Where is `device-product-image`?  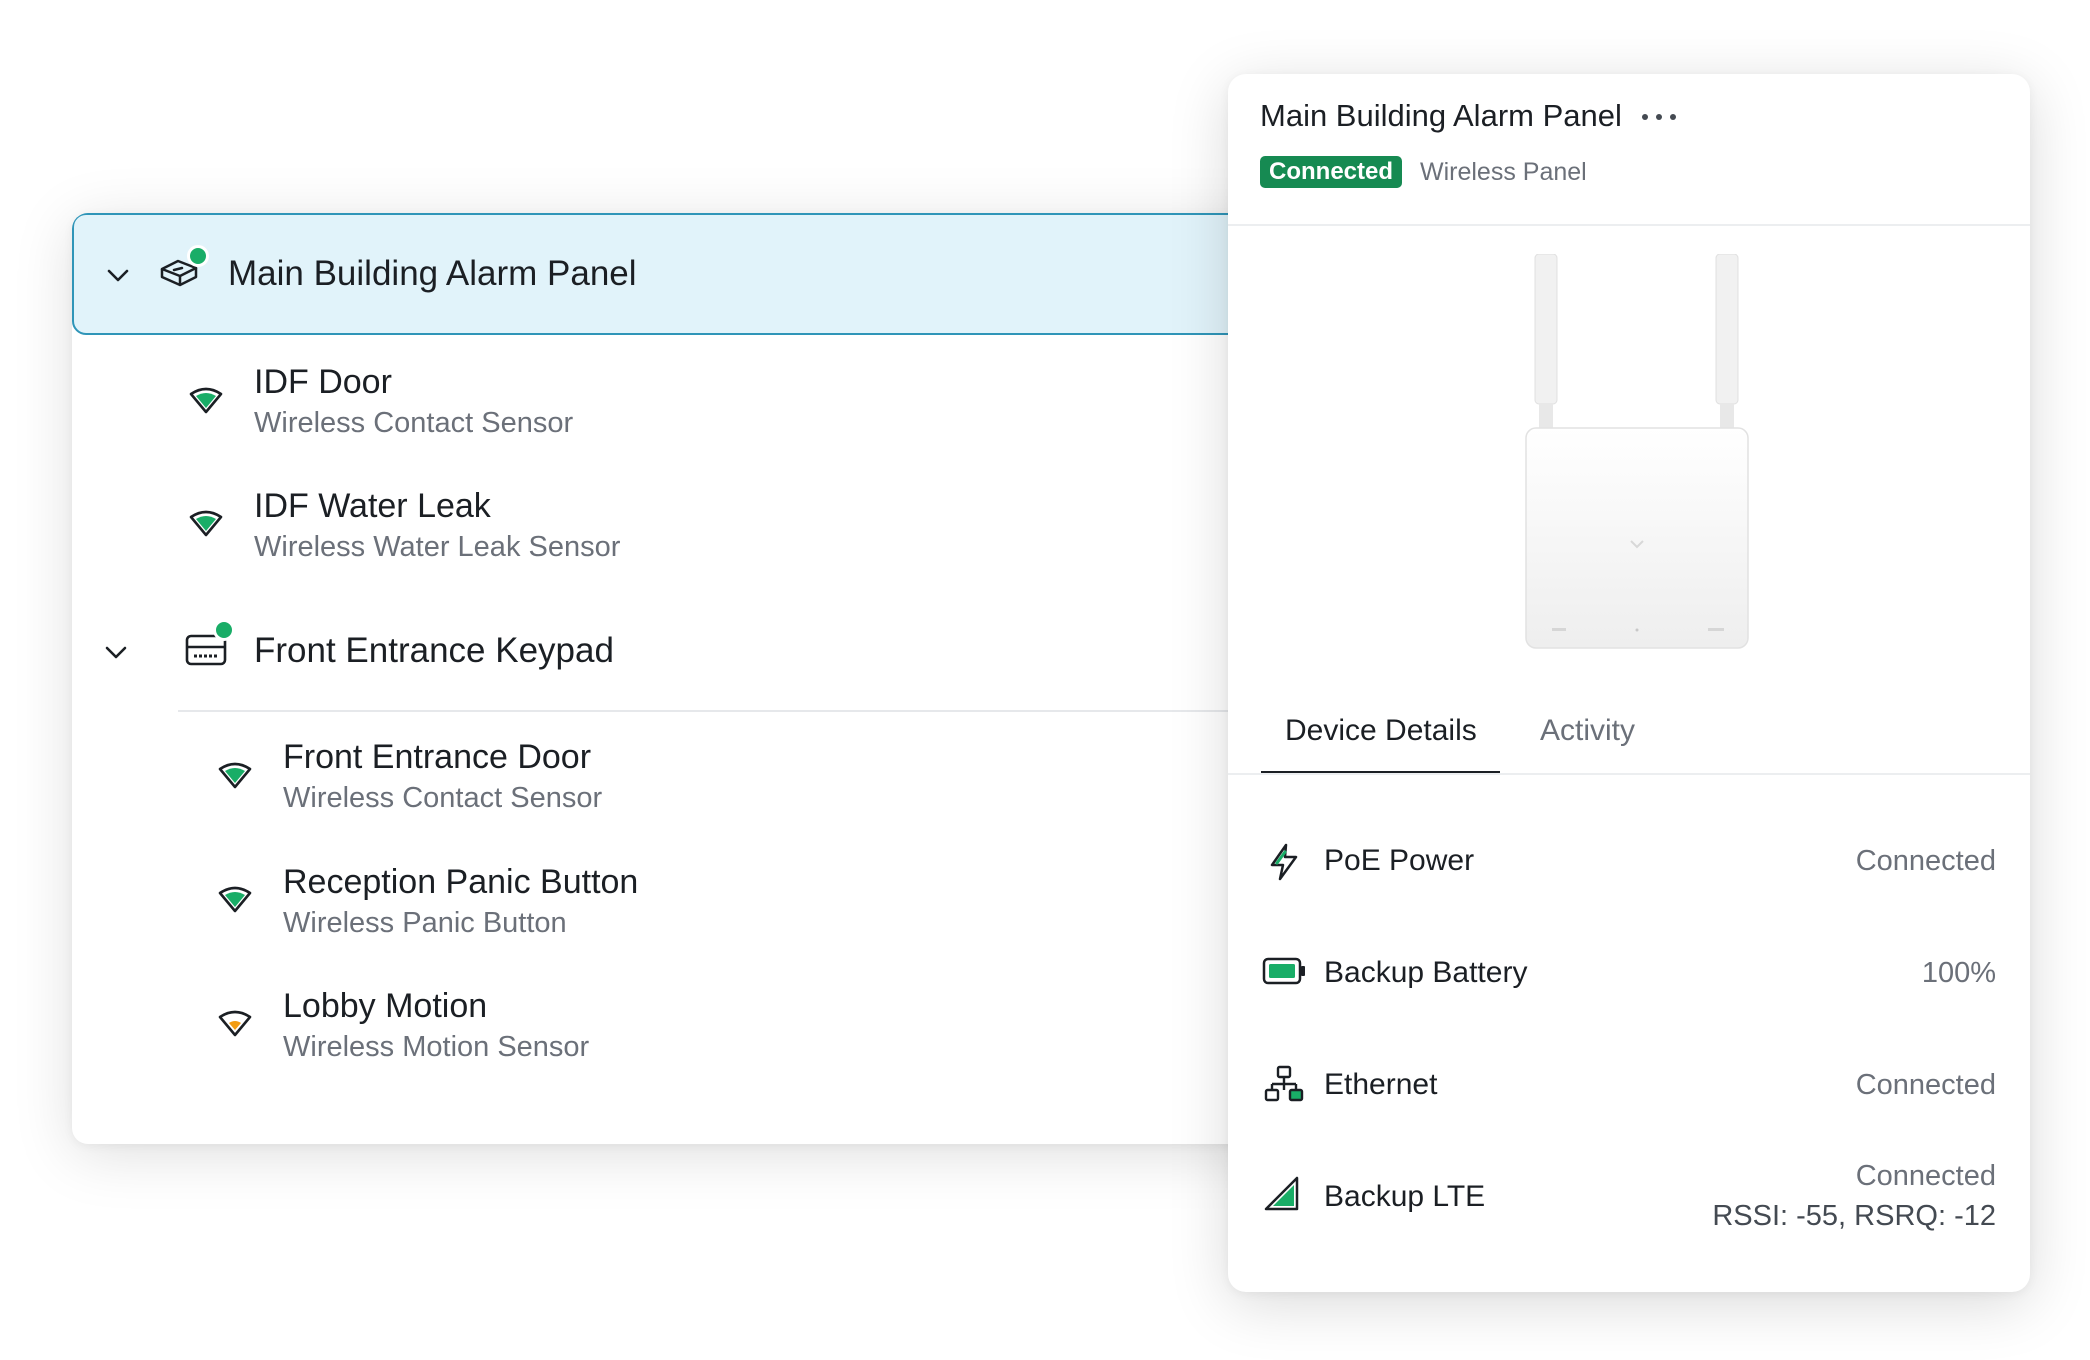 device-product-image is located at coordinates (1637, 451).